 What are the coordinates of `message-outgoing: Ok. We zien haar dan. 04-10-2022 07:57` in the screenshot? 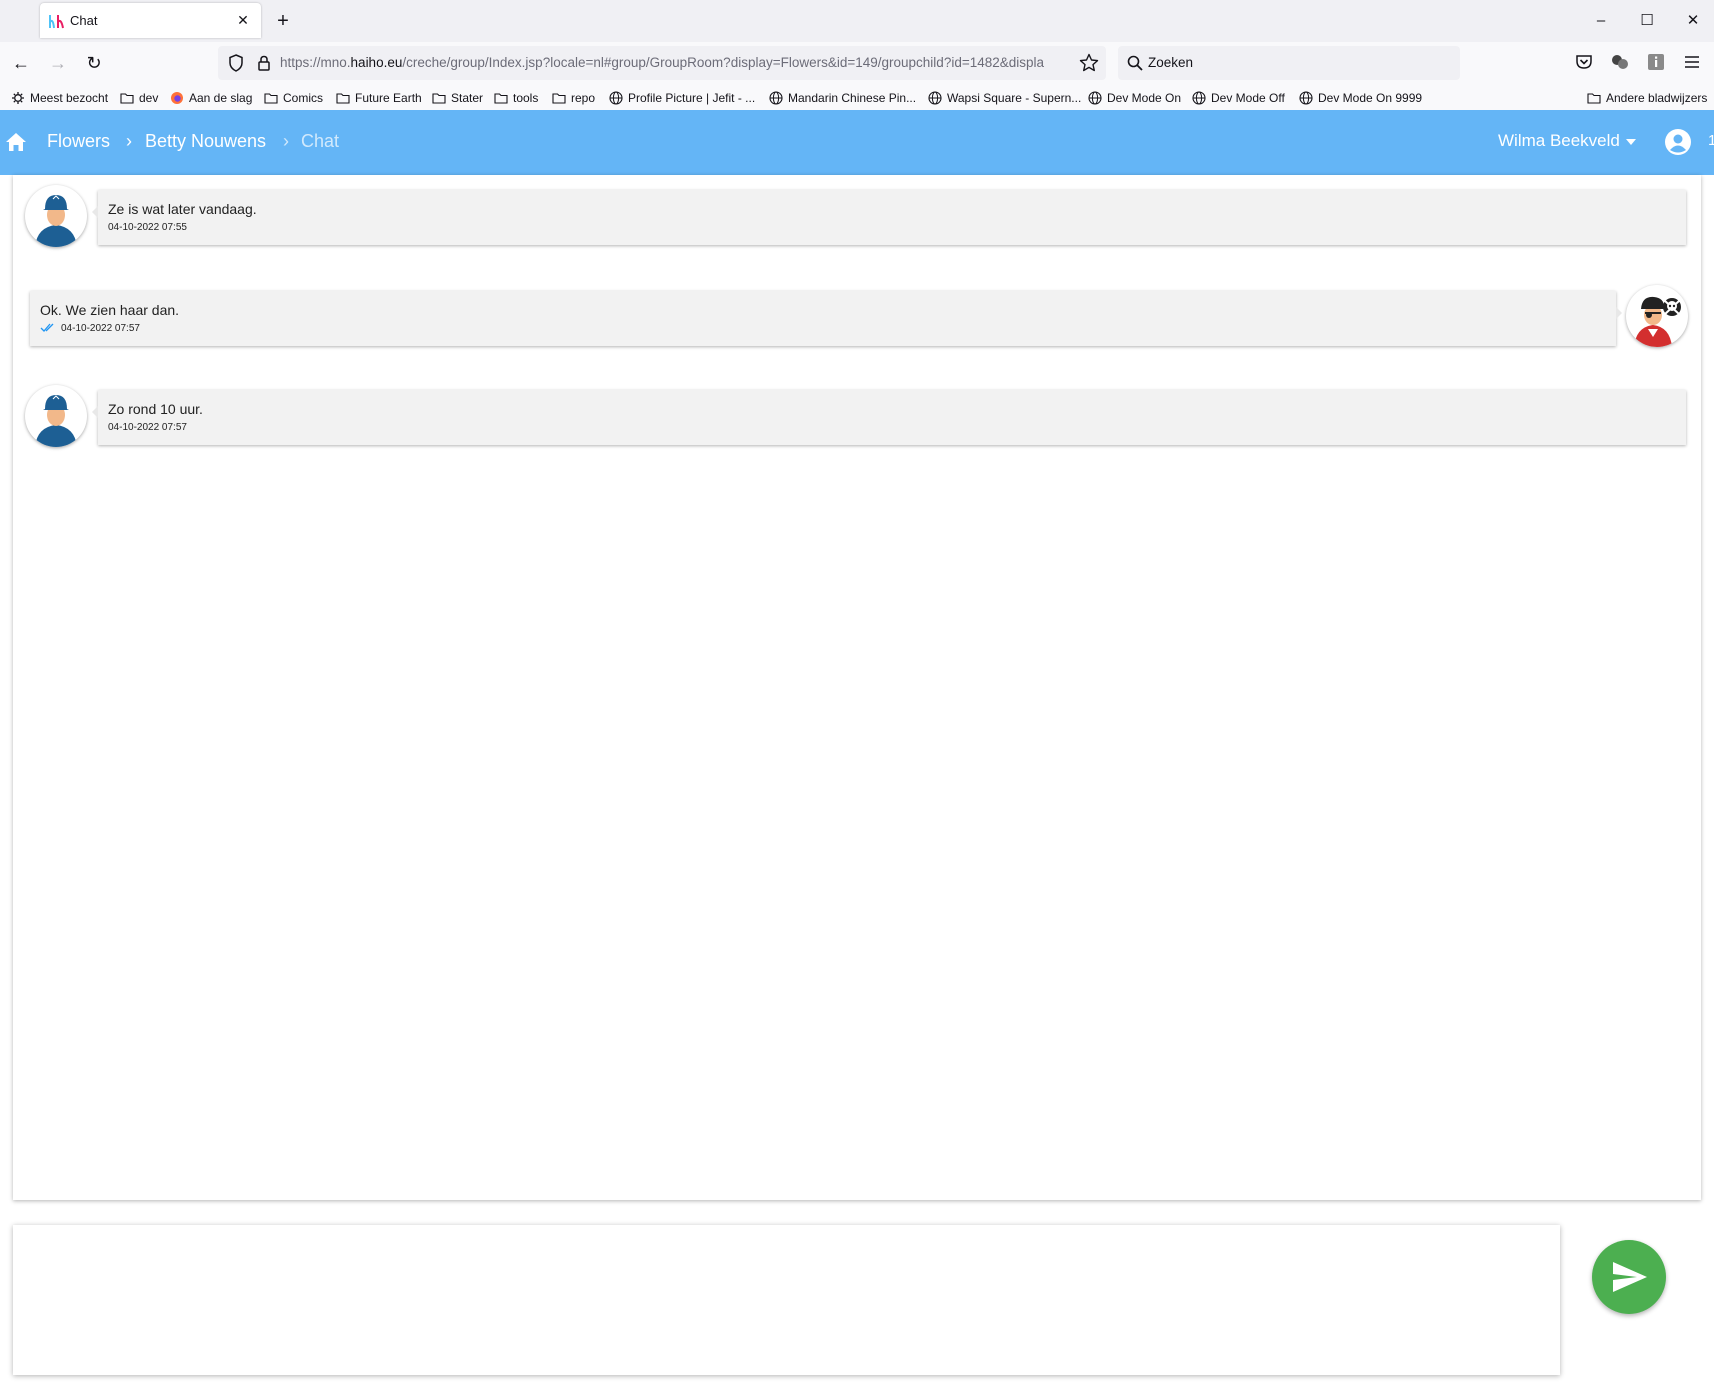 It's located at (857, 311).